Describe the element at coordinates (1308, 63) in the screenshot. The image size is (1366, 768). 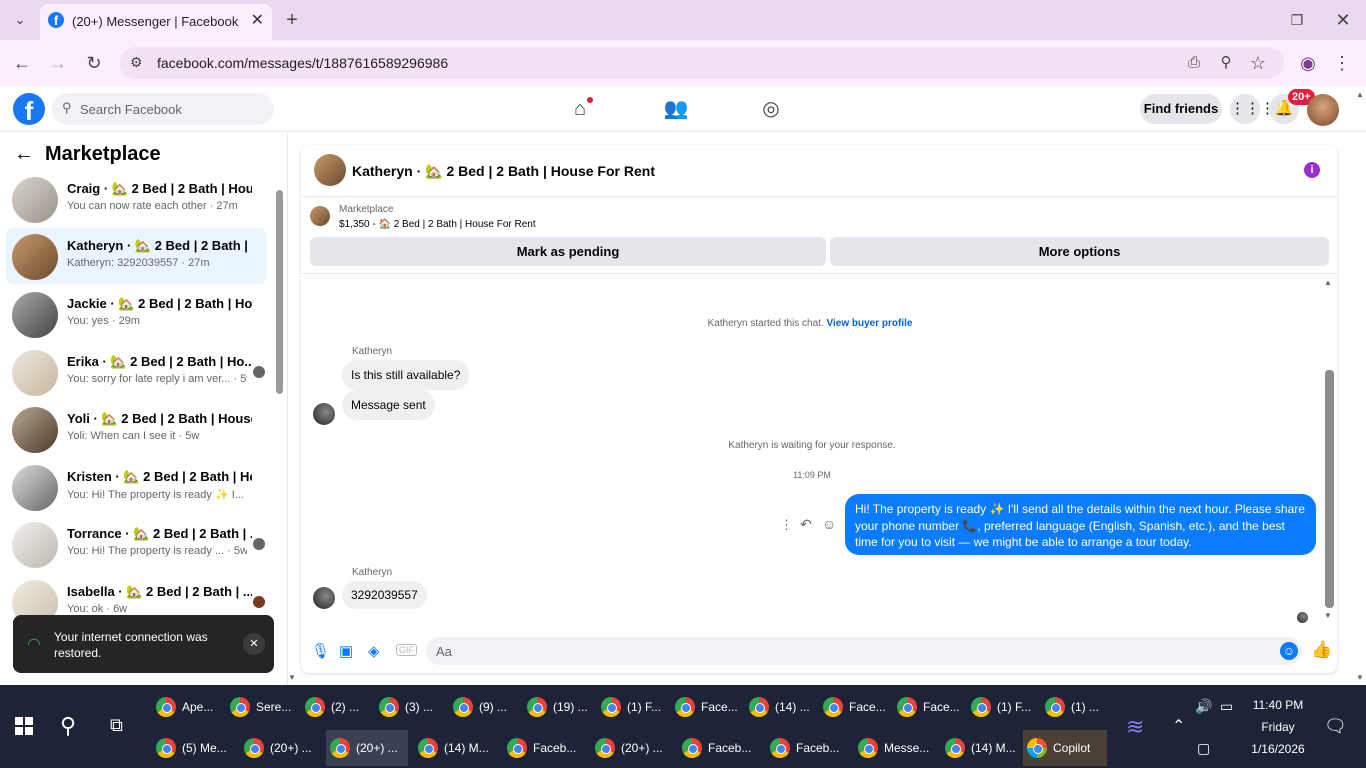
I see `profile-icon: ◉` at that location.